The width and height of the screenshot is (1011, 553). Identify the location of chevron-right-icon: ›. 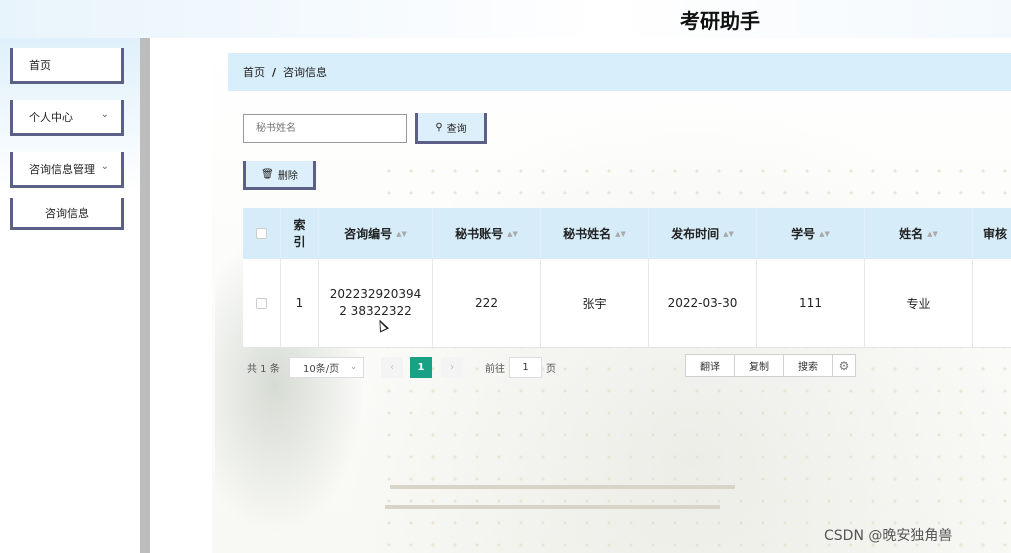
(452, 367).